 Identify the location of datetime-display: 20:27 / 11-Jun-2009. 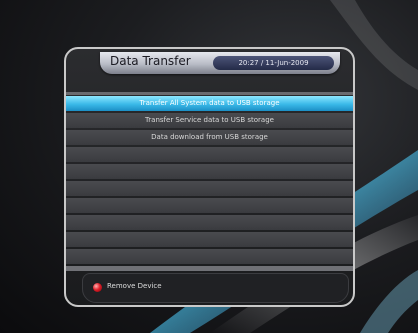
(273, 63).